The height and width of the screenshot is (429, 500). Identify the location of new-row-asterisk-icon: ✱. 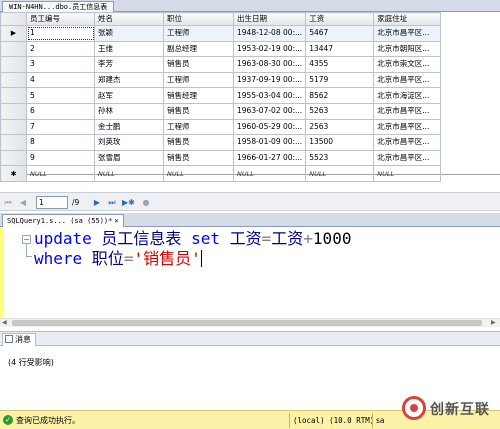
(13, 173).